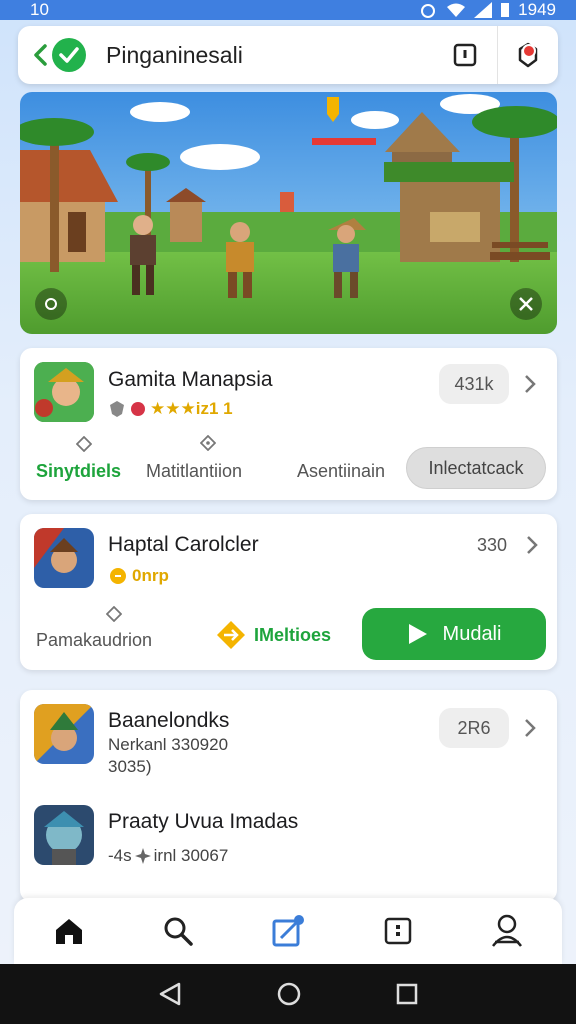  What do you see at coordinates (78, 471) in the screenshot?
I see `tab-1: Sinytdiels` at bounding box center [78, 471].